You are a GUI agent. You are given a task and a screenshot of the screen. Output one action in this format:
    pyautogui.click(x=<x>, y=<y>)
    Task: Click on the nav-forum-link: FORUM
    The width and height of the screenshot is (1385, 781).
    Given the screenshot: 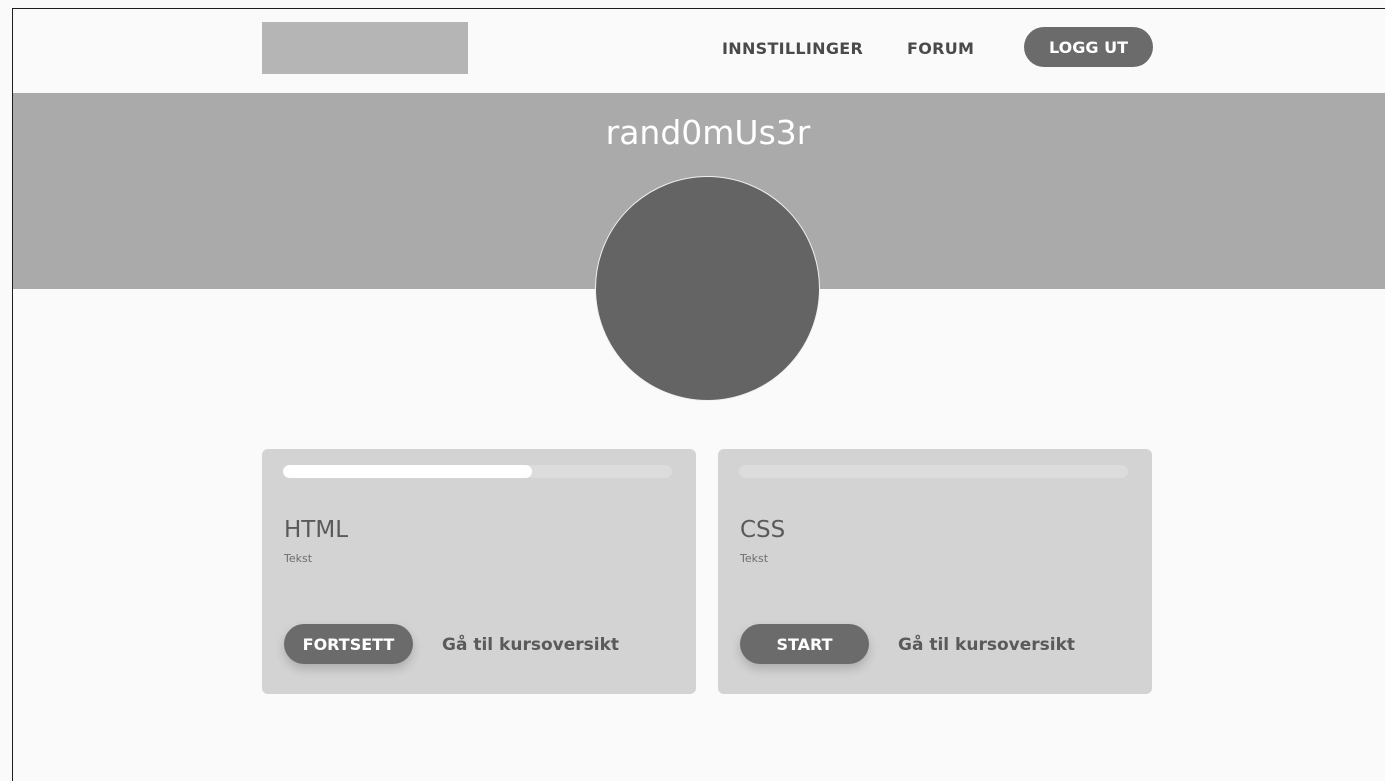 What is the action you would take?
    pyautogui.click(x=940, y=48)
    